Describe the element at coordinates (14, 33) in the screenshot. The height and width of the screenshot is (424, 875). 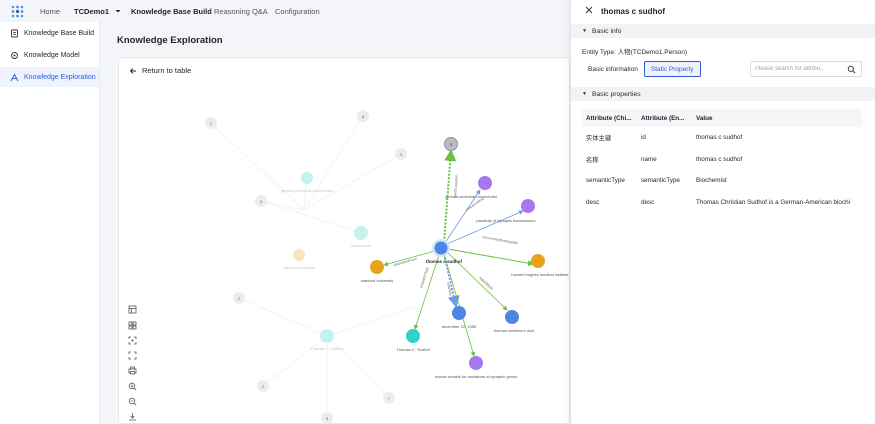
I see `database-icon` at that location.